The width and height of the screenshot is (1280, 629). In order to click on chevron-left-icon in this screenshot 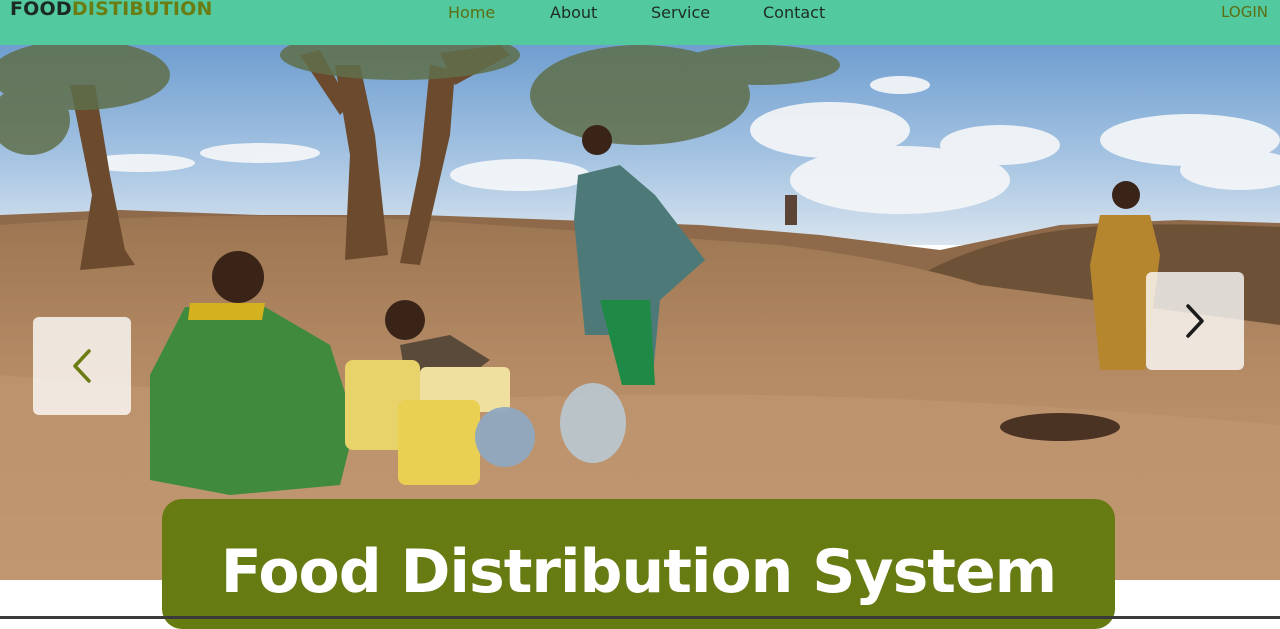, I will do `click(82, 366)`.